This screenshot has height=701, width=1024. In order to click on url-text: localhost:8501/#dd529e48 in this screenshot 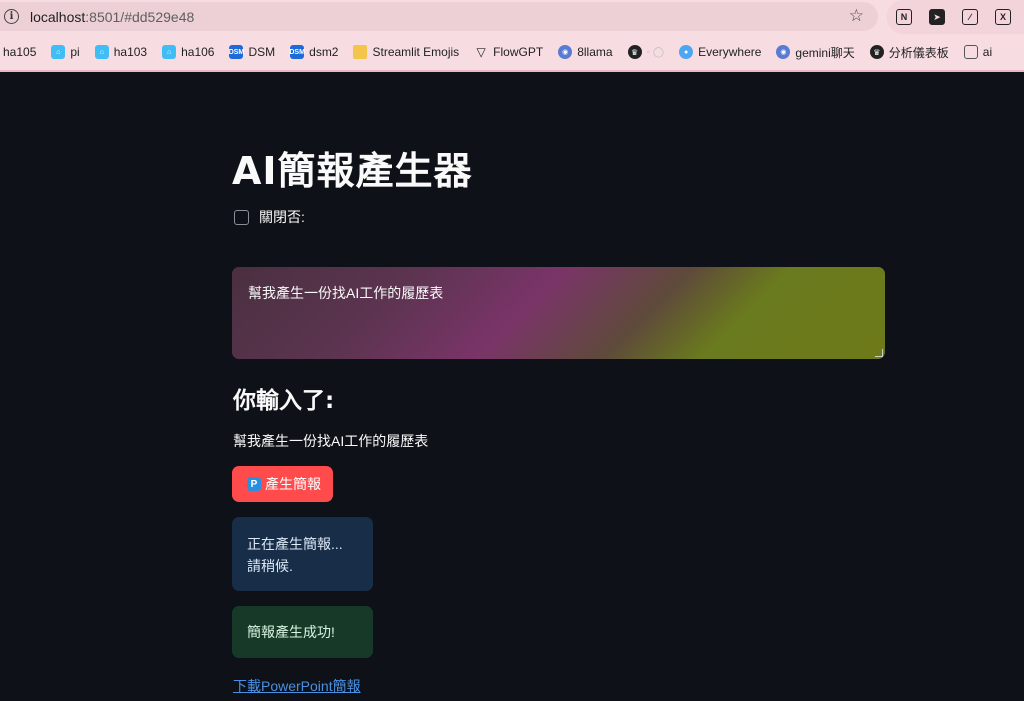, I will do `click(112, 17)`.